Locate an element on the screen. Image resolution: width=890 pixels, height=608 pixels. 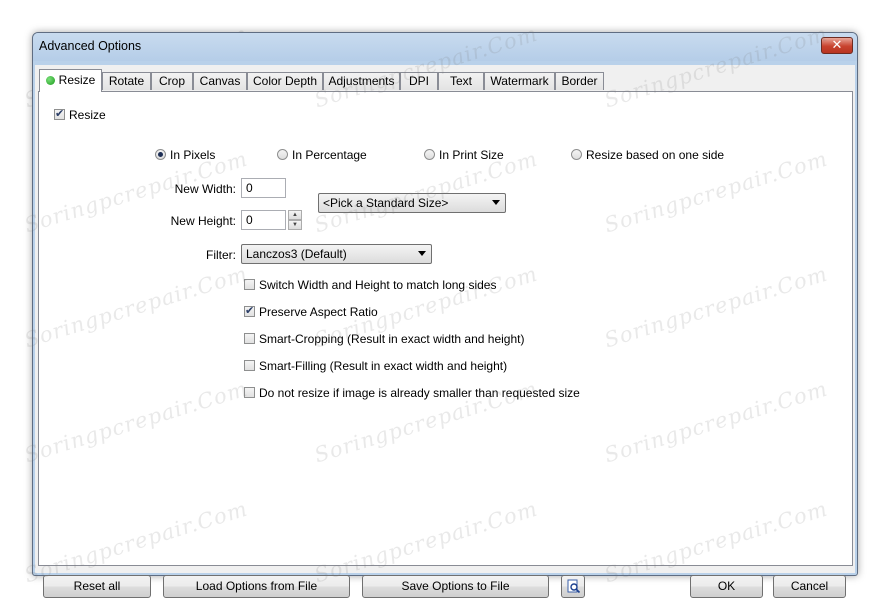
filter-dropdown: Lanczos3 (Default) is located at coordinates (336, 254).